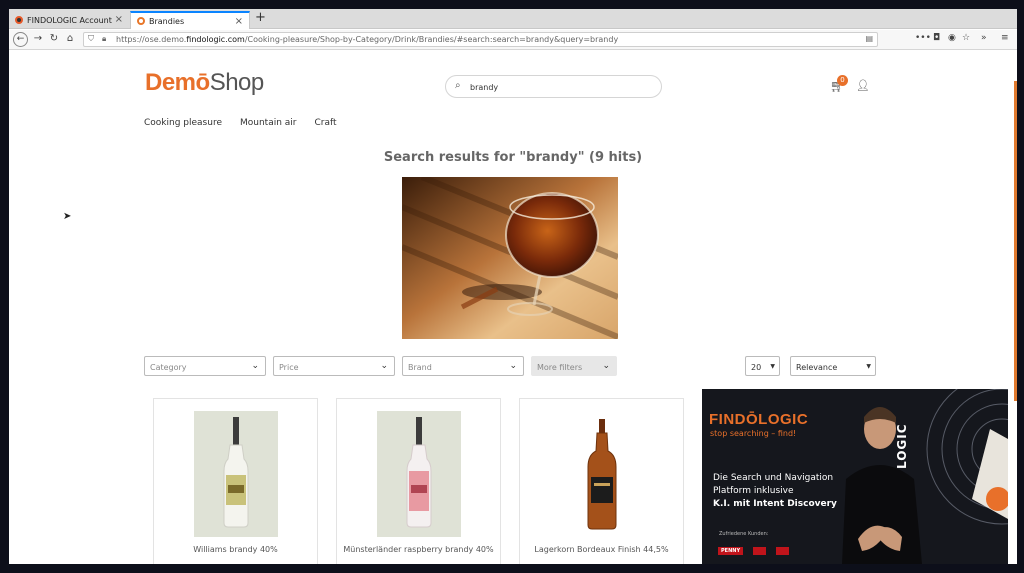 The width and height of the screenshot is (1024, 573). What do you see at coordinates (510, 258) in the screenshot?
I see `brandy-glass-banner-image` at bounding box center [510, 258].